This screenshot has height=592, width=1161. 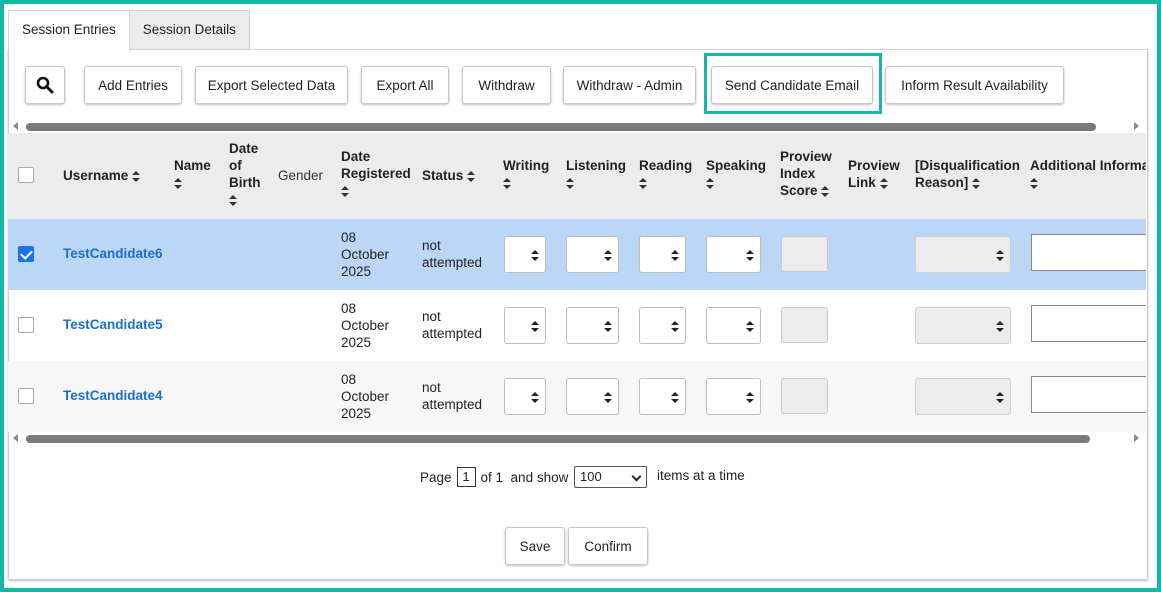 I want to click on header-disq-line2: Reason], so click(x=942, y=182).